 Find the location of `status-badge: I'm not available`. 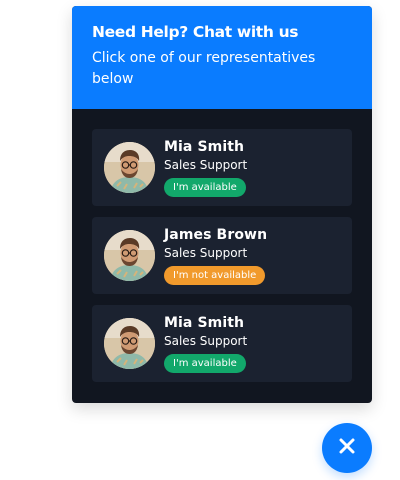

status-badge: I'm not available is located at coordinates (215, 275).